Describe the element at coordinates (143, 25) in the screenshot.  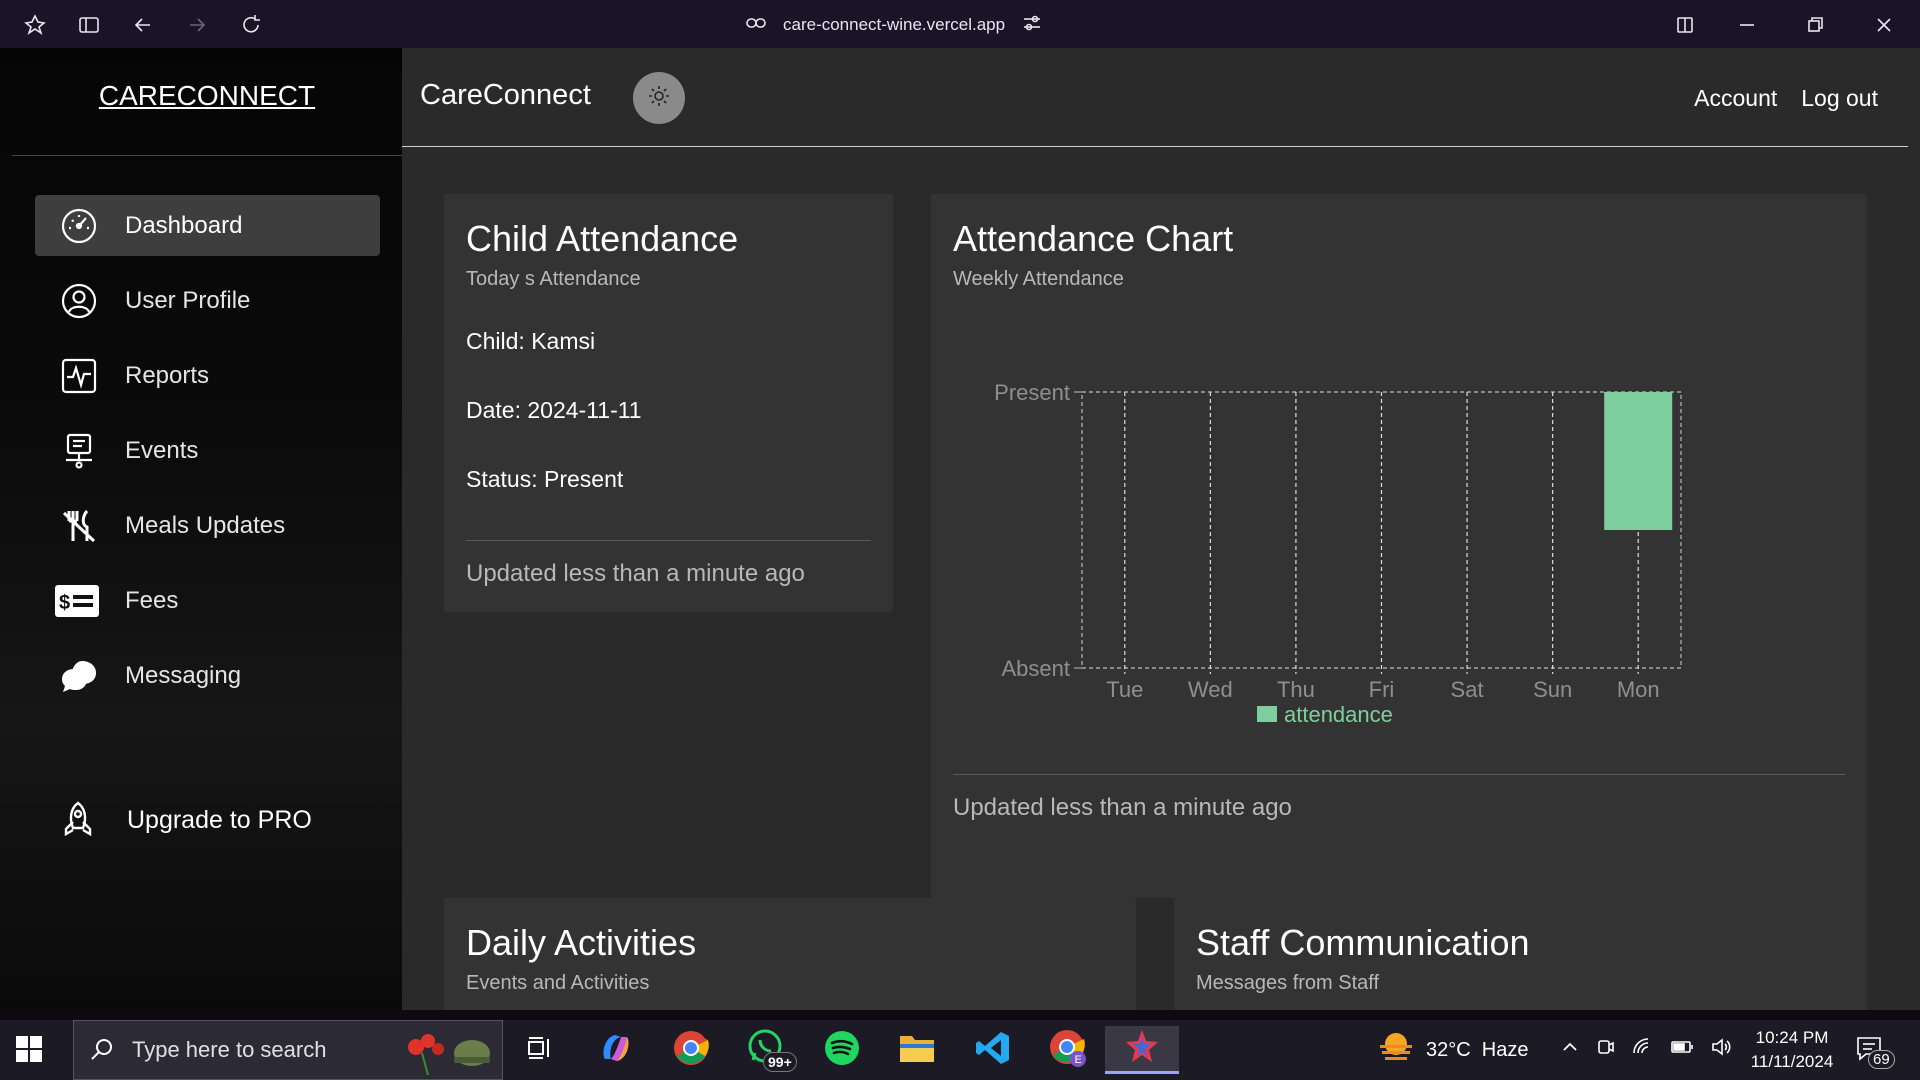
I see `back-icon` at that location.